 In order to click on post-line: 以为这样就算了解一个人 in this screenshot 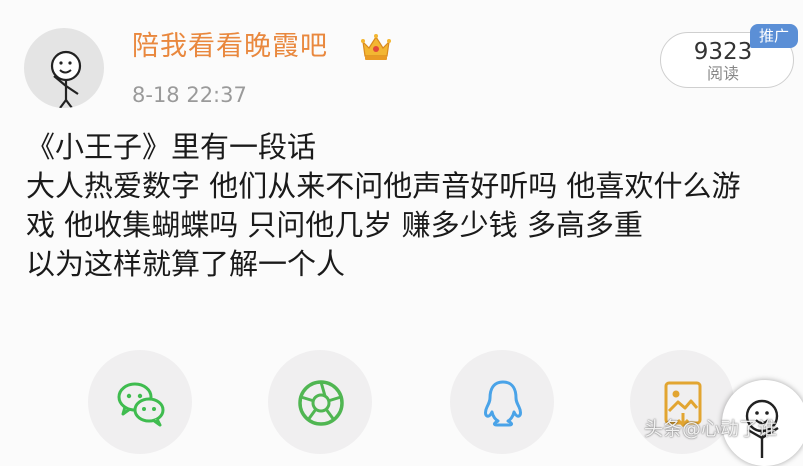, I will do `click(186, 264)`.